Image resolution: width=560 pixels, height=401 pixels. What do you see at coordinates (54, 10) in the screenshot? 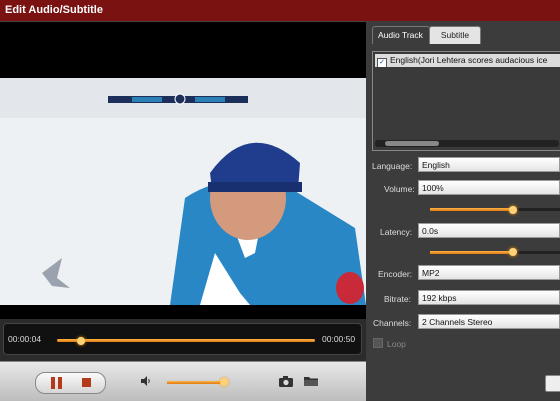
I see `window-title: Edit Audio/Subtitle` at bounding box center [54, 10].